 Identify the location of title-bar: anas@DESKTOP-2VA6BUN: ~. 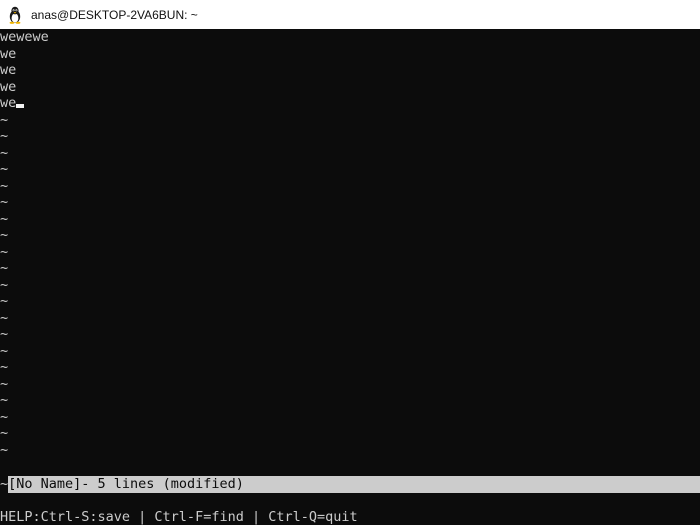
(350, 14).